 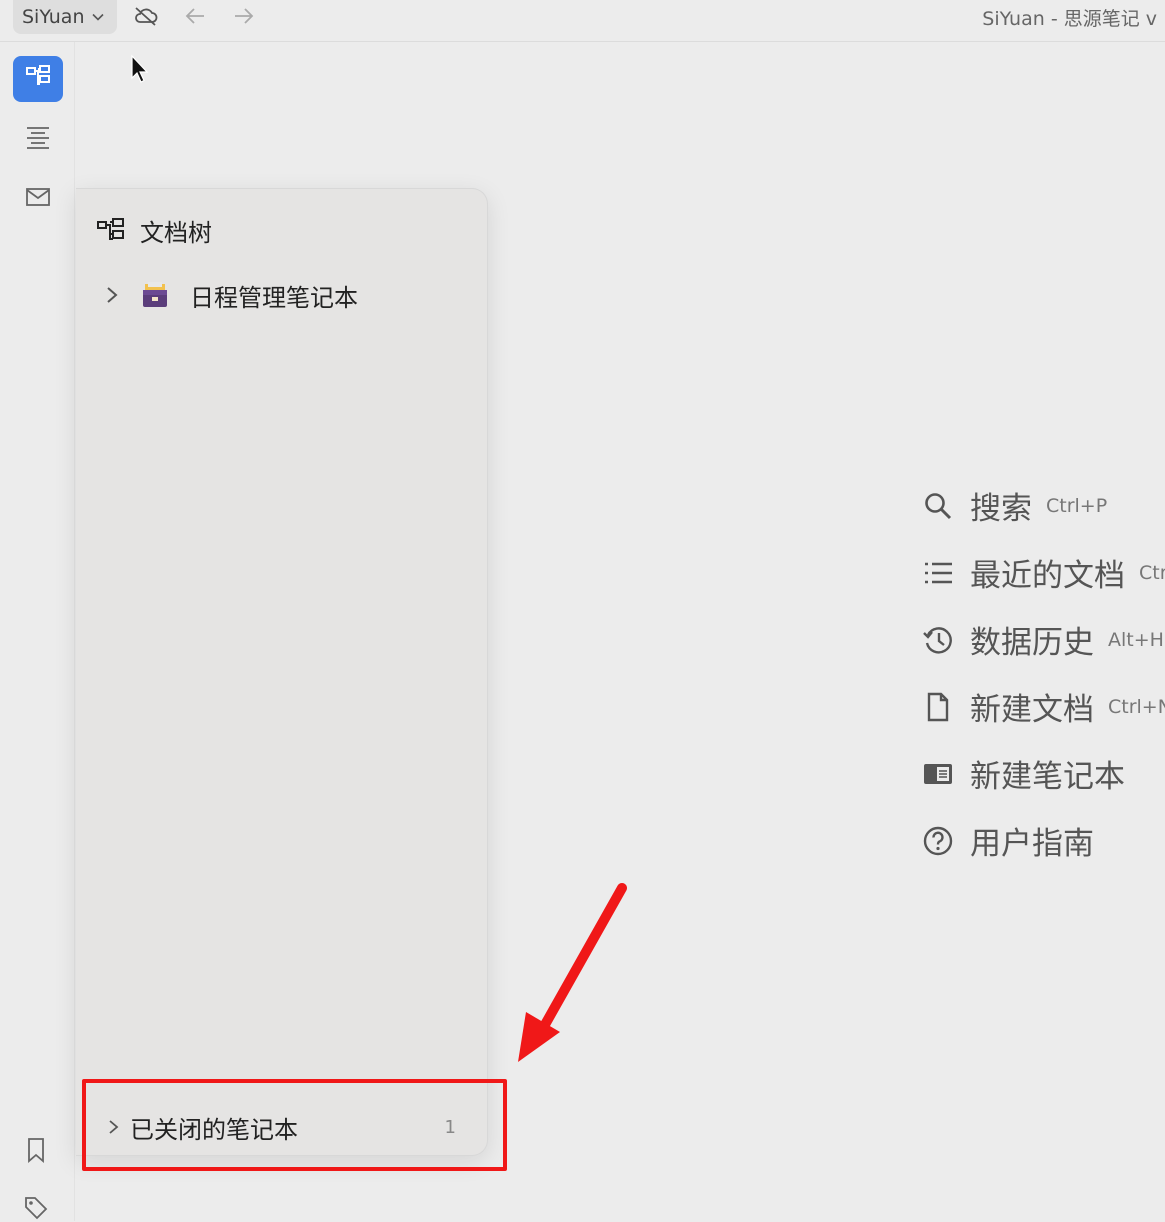 What do you see at coordinates (1001, 509) in the screenshot?
I see `search-action-label: 搜索` at bounding box center [1001, 509].